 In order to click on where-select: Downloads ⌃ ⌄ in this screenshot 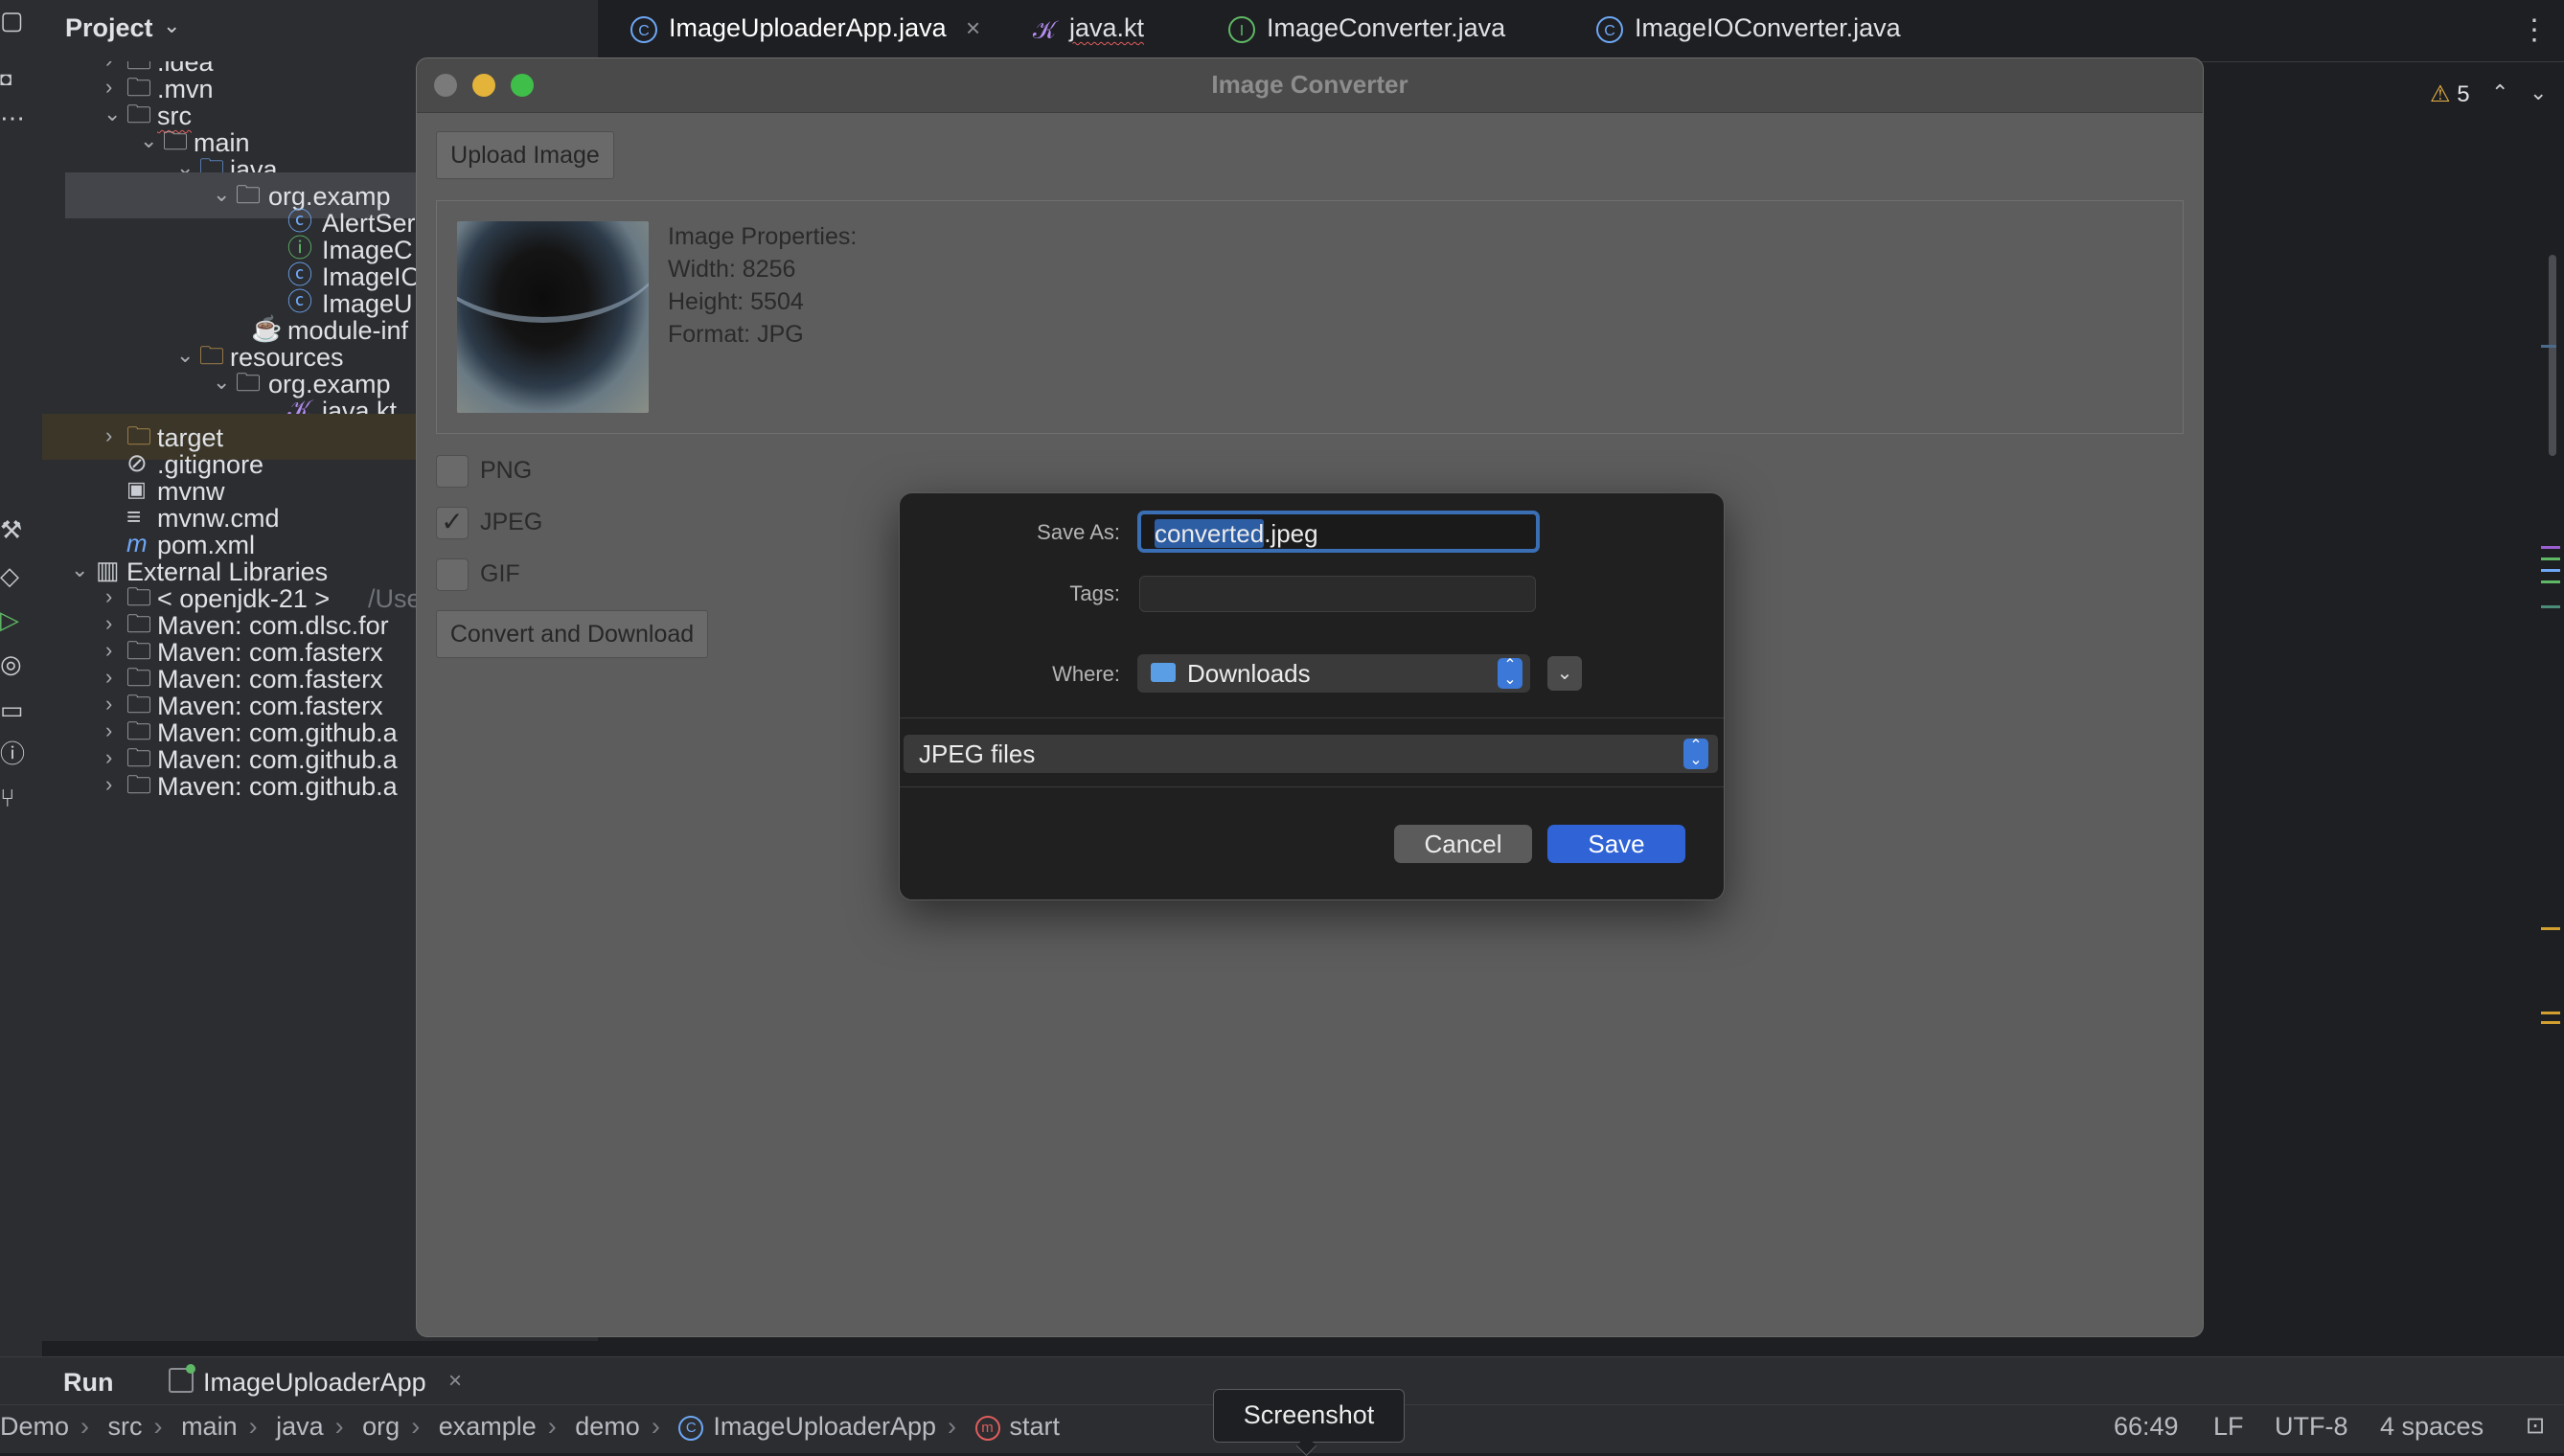, I will do `click(1333, 673)`.